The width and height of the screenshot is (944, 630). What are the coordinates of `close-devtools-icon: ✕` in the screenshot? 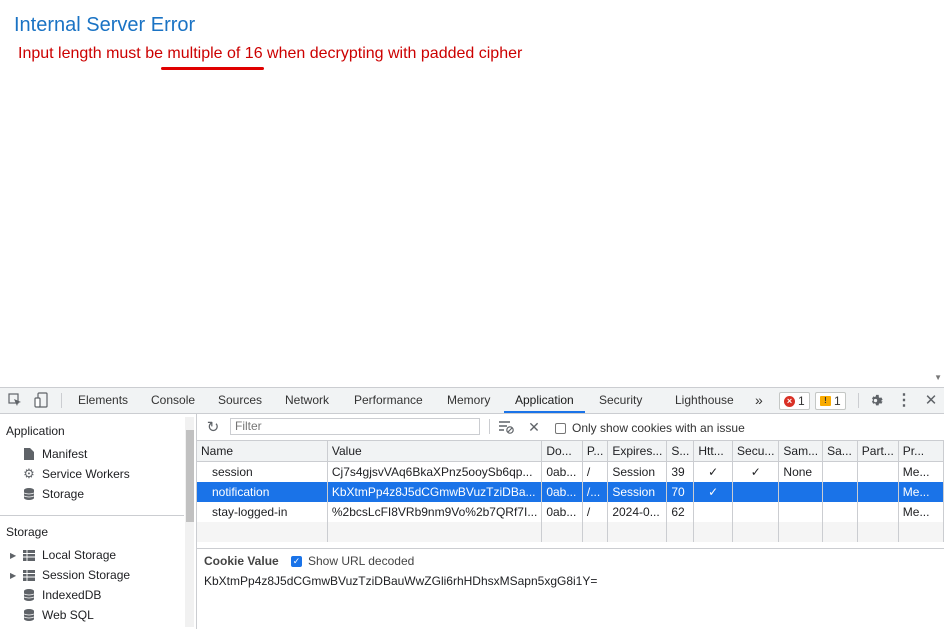 It's located at (931, 400).